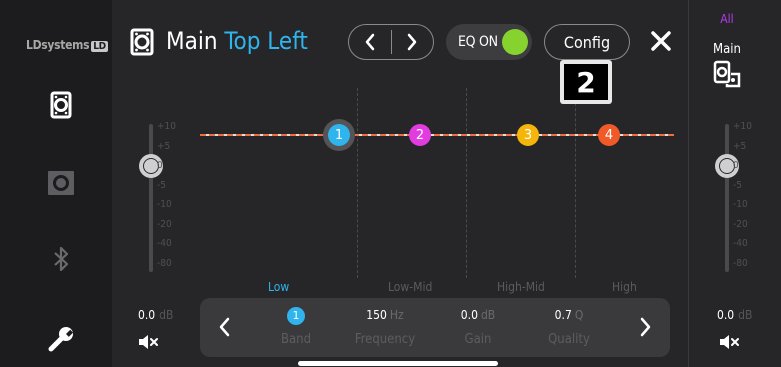  I want to click on close-button, so click(661, 41).